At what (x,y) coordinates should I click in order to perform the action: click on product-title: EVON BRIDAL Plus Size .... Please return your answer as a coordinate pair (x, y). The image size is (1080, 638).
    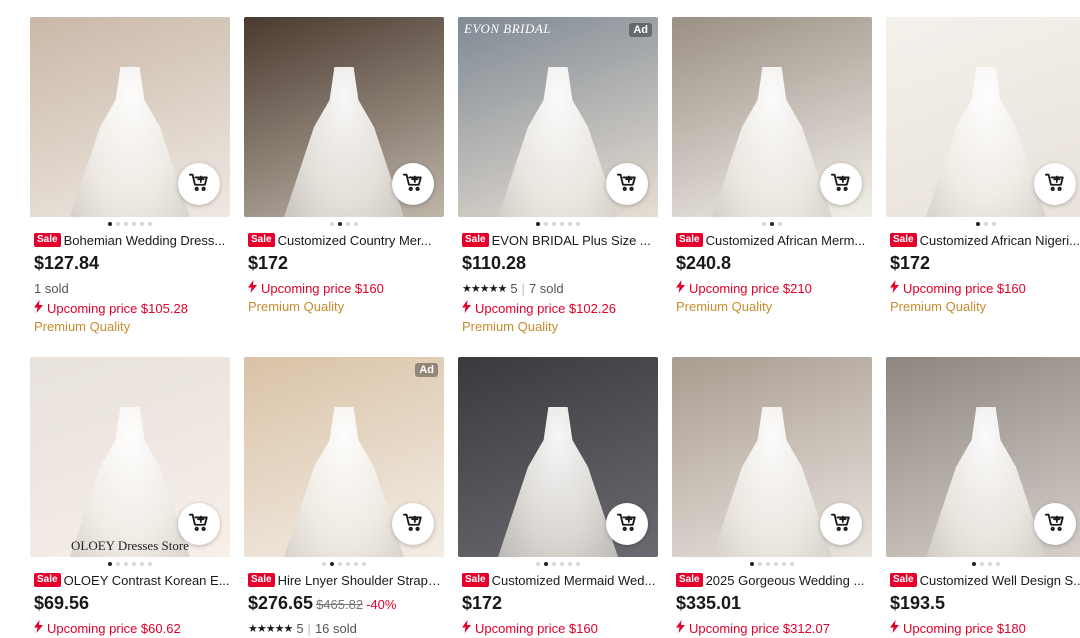
    Looking at the image, I should click on (571, 240).